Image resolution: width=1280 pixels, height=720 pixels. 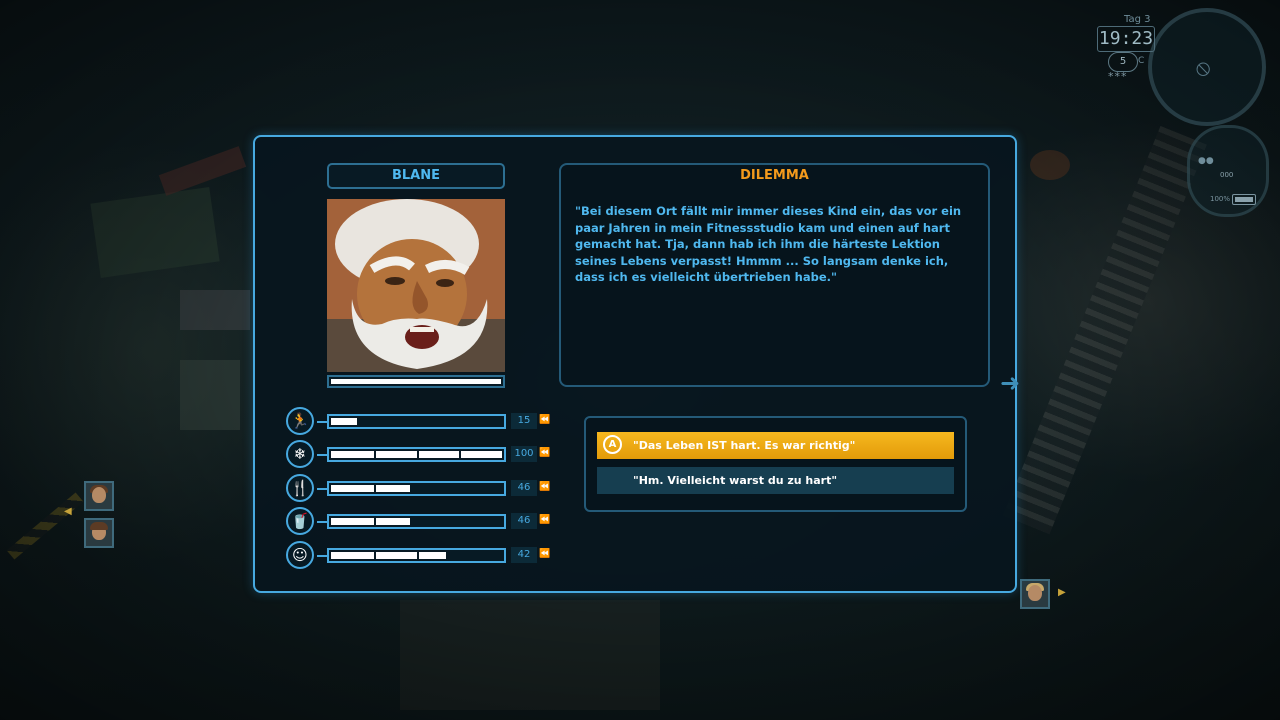 I want to click on battery-label: 100%, so click(x=1220, y=199).